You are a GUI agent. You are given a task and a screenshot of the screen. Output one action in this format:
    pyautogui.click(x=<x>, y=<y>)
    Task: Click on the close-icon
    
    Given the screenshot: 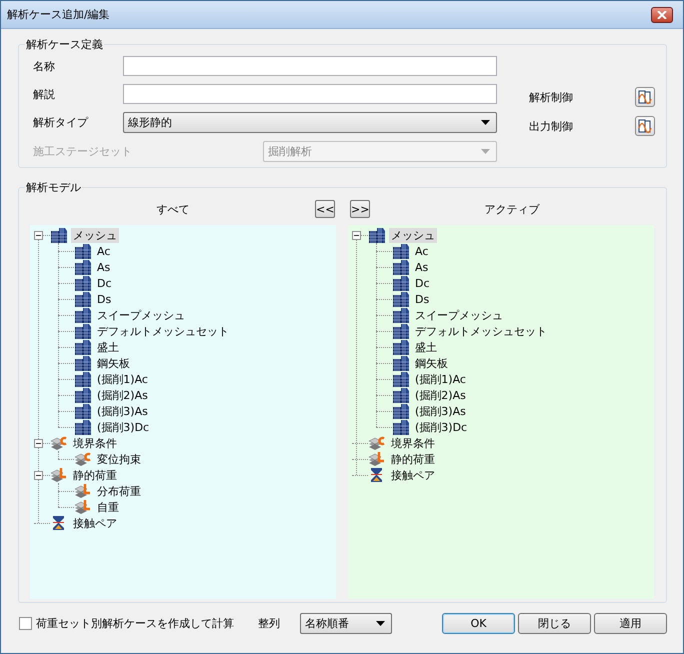 What is the action you would take?
    pyautogui.click(x=662, y=14)
    